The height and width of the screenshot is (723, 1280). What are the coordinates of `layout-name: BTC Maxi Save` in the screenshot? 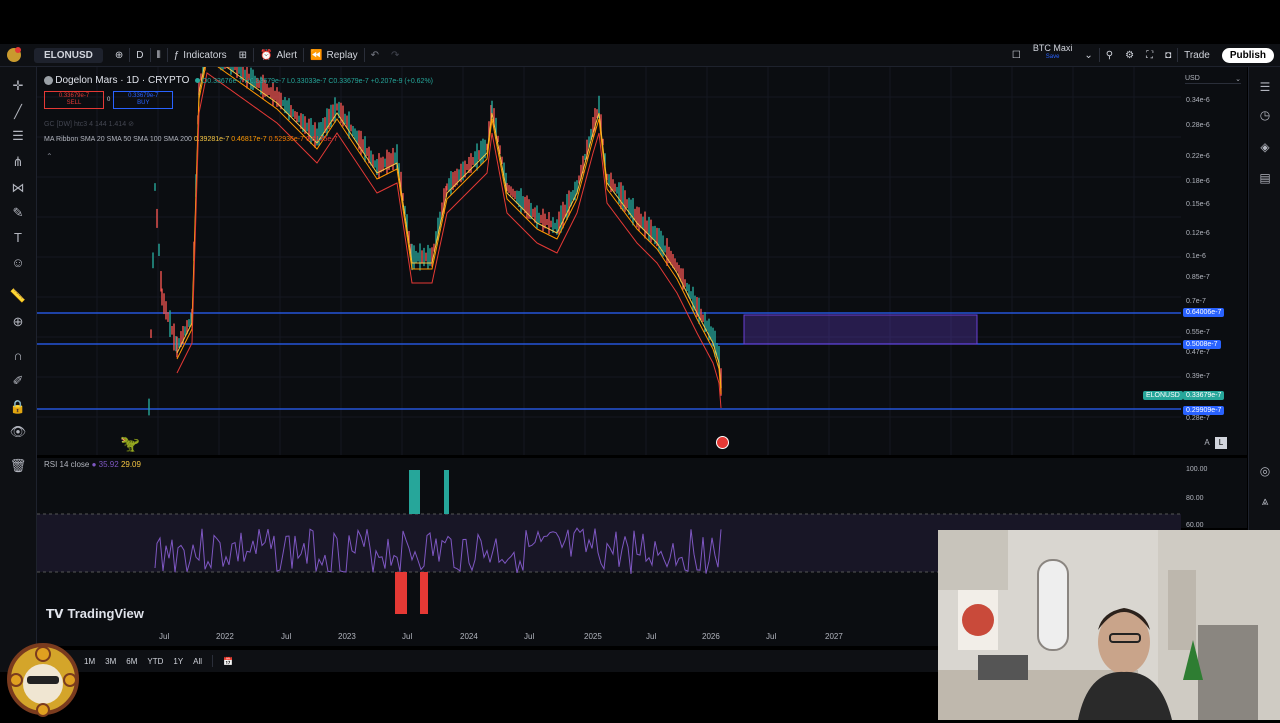 It's located at (1053, 55).